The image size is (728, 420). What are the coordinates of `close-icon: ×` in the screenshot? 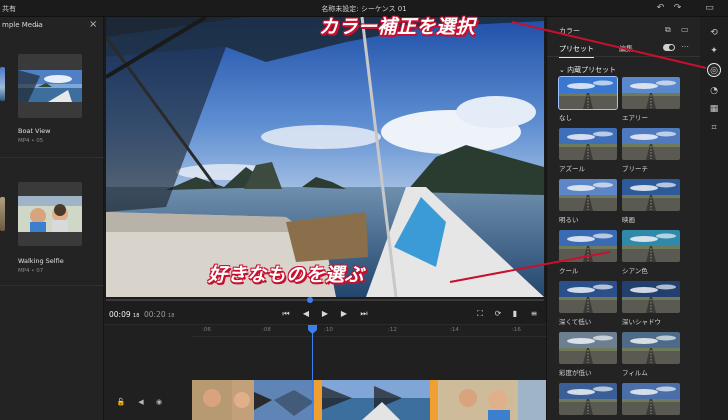 It's located at (93, 24).